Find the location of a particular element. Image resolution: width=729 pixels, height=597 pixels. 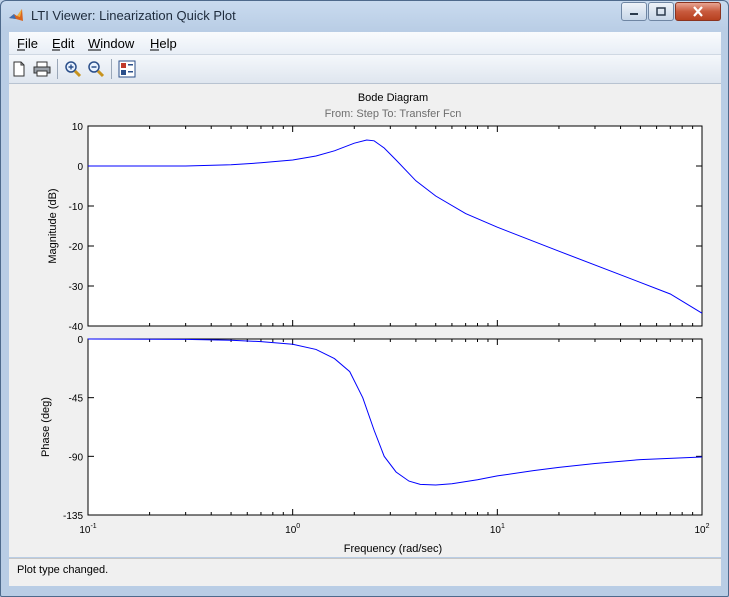

new-figure-button is located at coordinates (19, 69).